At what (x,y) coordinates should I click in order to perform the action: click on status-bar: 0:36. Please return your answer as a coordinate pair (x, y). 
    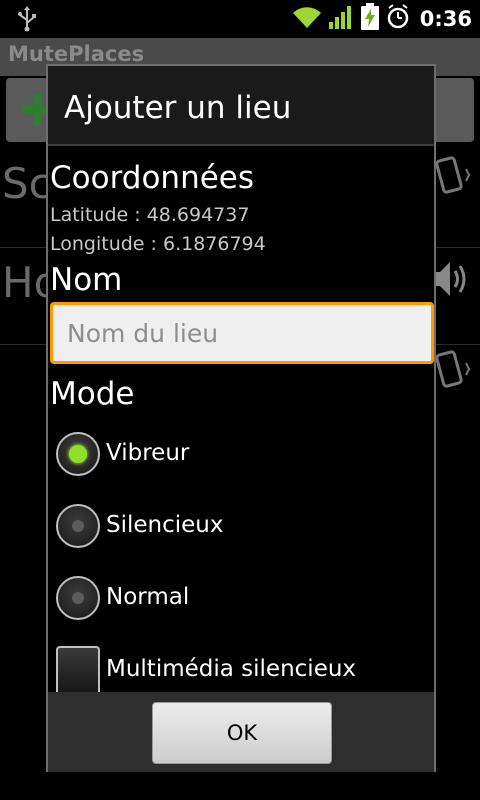
    Looking at the image, I should click on (240, 19).